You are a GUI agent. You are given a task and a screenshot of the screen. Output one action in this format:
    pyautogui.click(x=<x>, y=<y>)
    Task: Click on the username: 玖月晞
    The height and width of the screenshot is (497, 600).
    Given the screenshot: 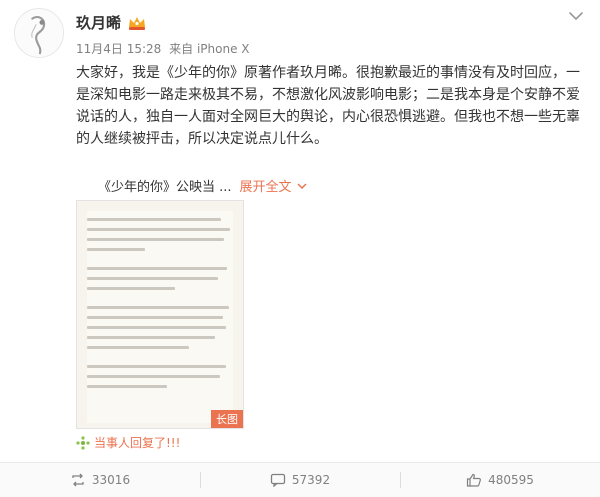 What is the action you would take?
    pyautogui.click(x=98, y=22)
    